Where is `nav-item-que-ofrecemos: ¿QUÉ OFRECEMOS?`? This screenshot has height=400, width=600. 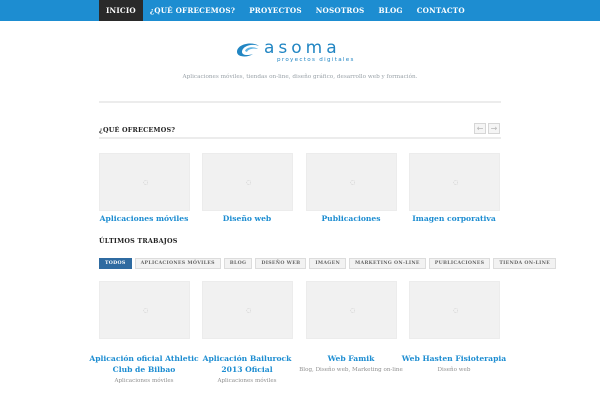 nav-item-que-ofrecemos: ¿QUÉ OFRECEMOS? is located at coordinates (192, 10).